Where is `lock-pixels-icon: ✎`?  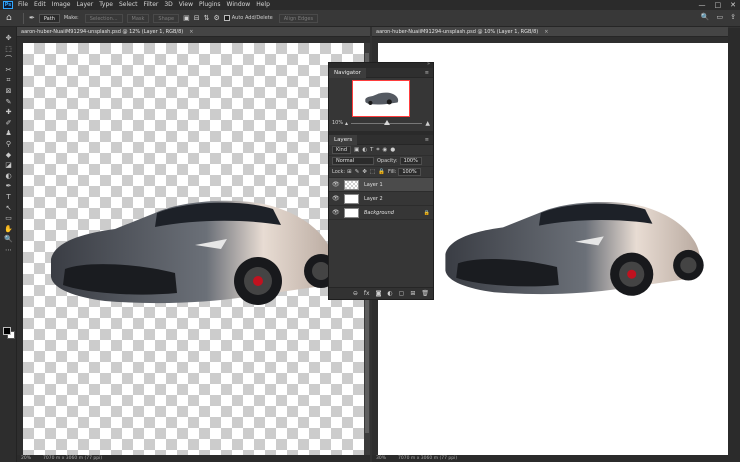
lock-pixels-icon: ✎ is located at coordinates (357, 172).